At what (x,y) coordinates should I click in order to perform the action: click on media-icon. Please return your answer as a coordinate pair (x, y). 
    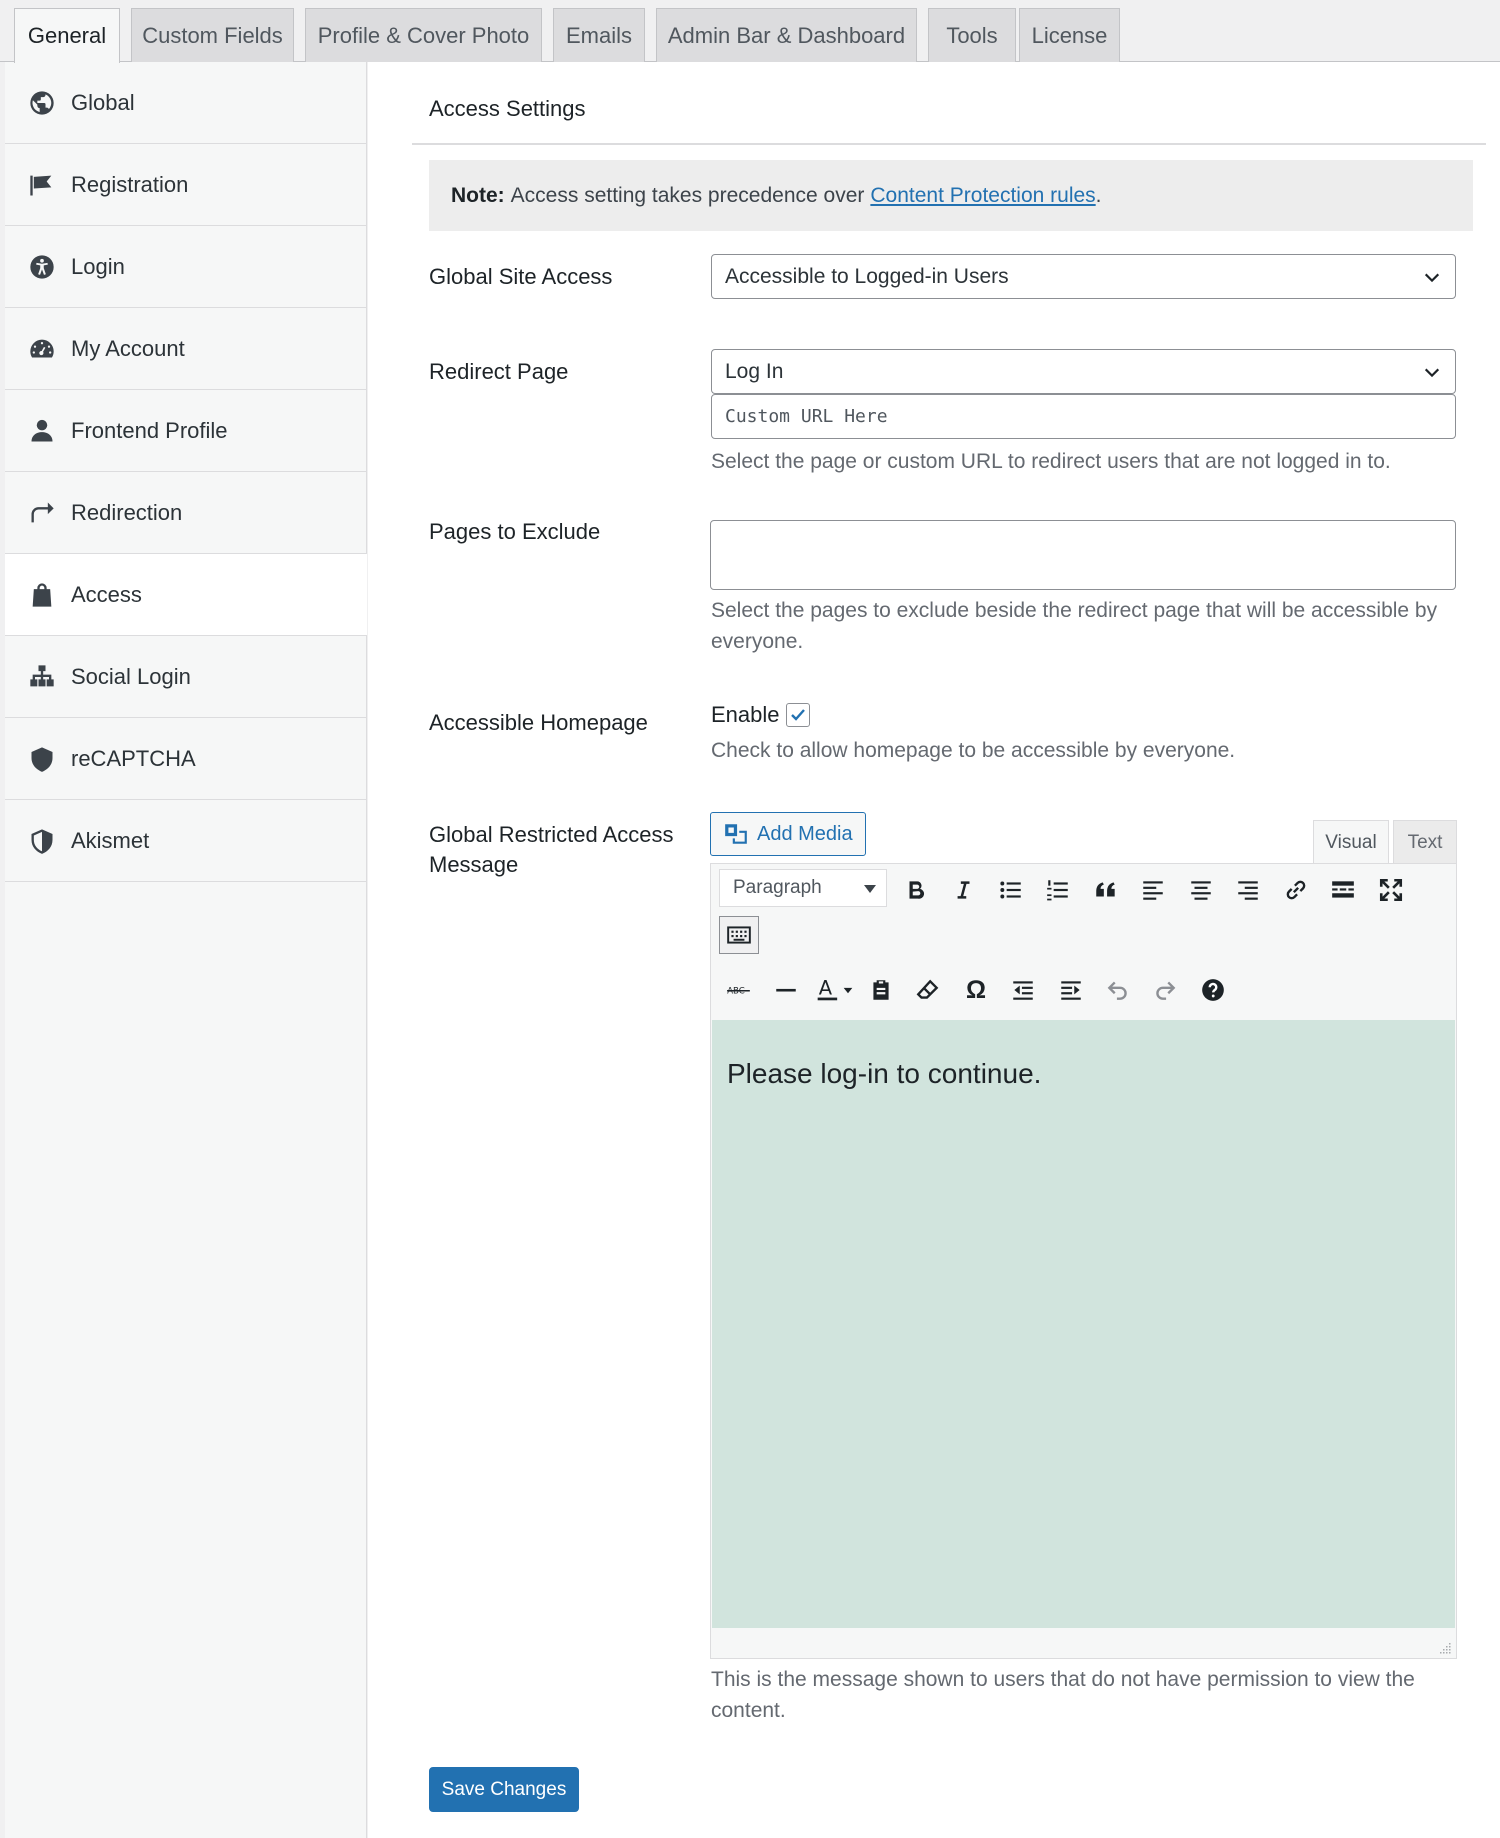
    Looking at the image, I should click on (736, 834).